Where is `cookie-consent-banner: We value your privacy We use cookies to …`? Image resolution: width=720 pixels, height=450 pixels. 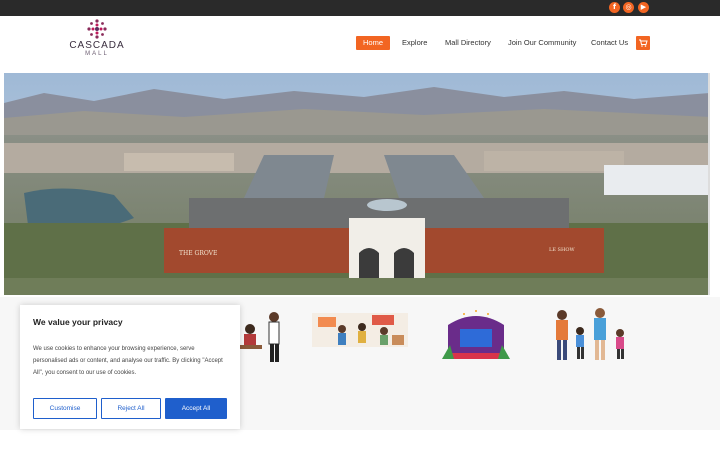 cookie-consent-banner: We value your privacy We use cookies to … is located at coordinates (130, 367).